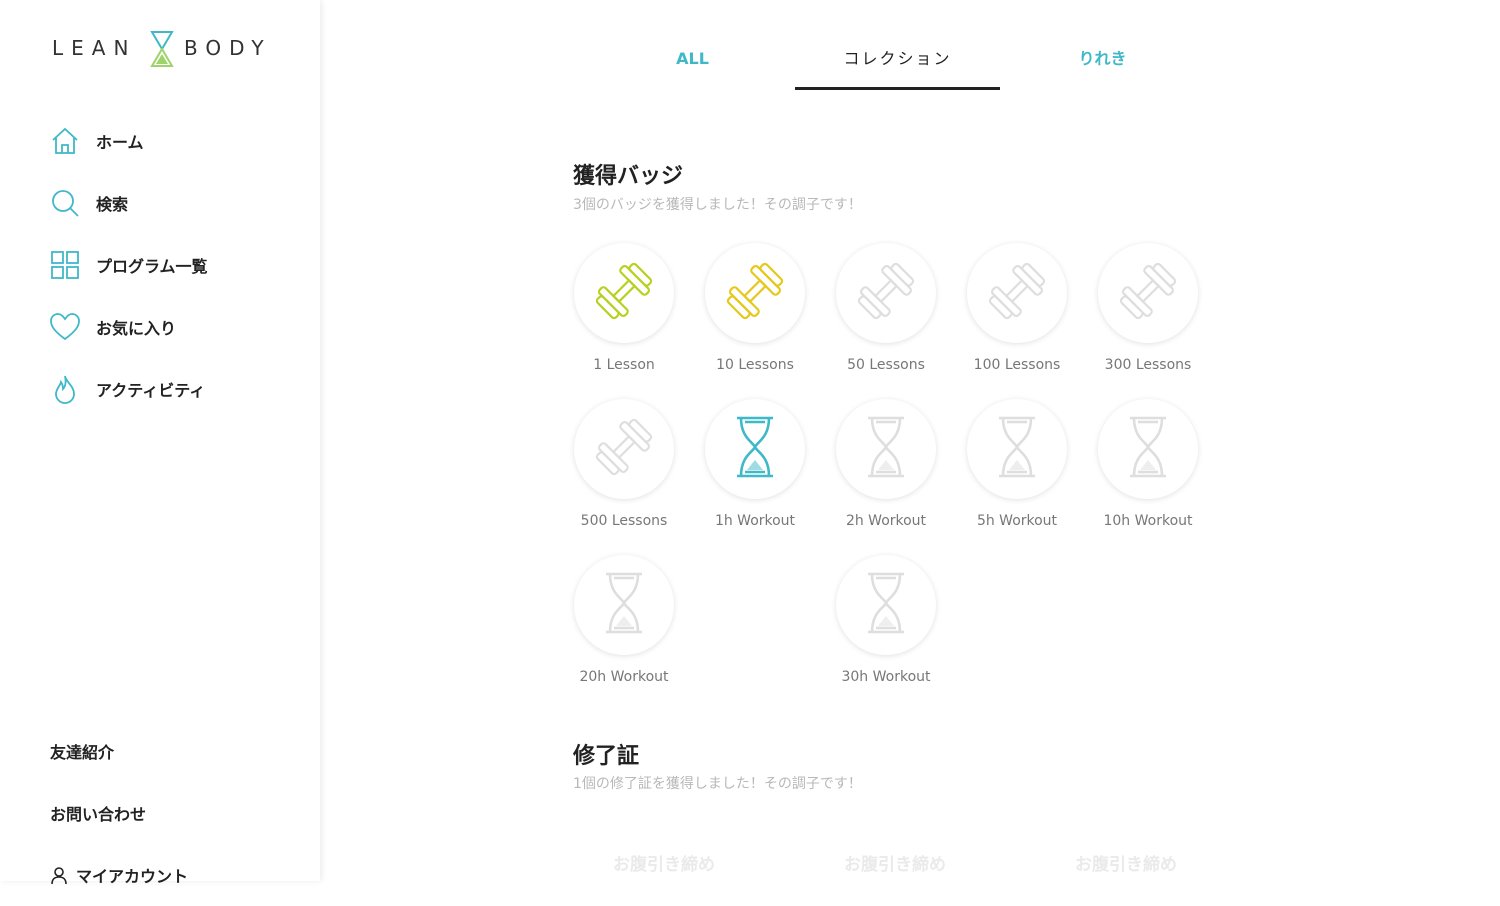 The height and width of the screenshot is (906, 1500). Describe the element at coordinates (886, 521) in the screenshot. I see `badge-label: 2h Workout` at that location.